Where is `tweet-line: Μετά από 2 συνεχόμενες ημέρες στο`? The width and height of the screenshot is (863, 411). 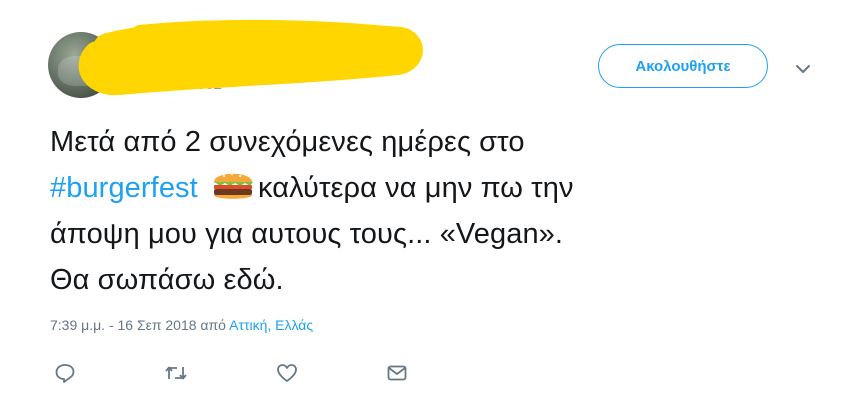 tweet-line: Μετά από 2 συνεχόμενες ημέρες στο is located at coordinates (287, 142).